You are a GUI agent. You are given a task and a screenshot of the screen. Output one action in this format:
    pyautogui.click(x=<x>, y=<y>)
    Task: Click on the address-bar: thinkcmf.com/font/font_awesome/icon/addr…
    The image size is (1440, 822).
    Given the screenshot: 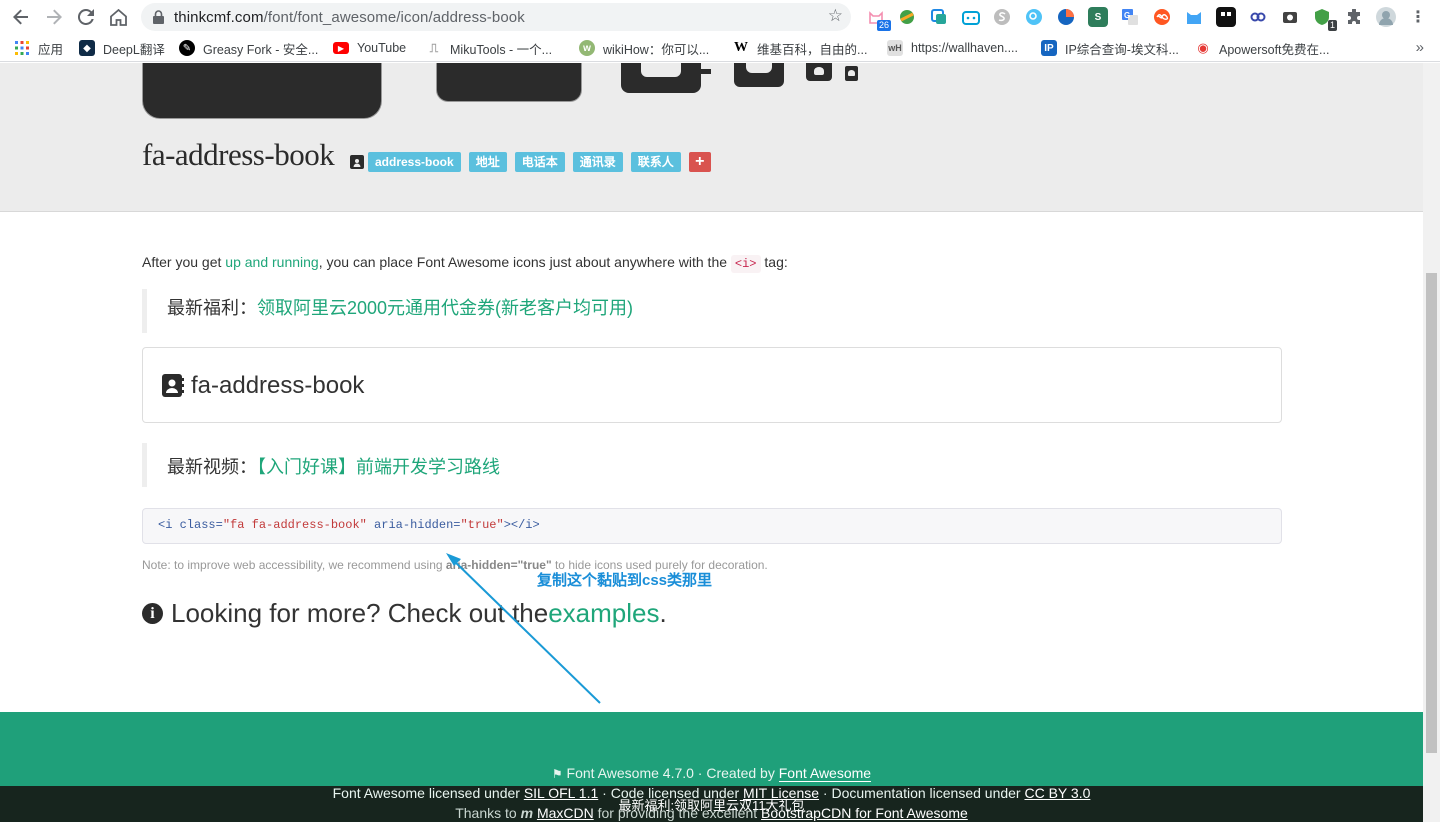 What is the action you would take?
    pyautogui.click(x=496, y=17)
    